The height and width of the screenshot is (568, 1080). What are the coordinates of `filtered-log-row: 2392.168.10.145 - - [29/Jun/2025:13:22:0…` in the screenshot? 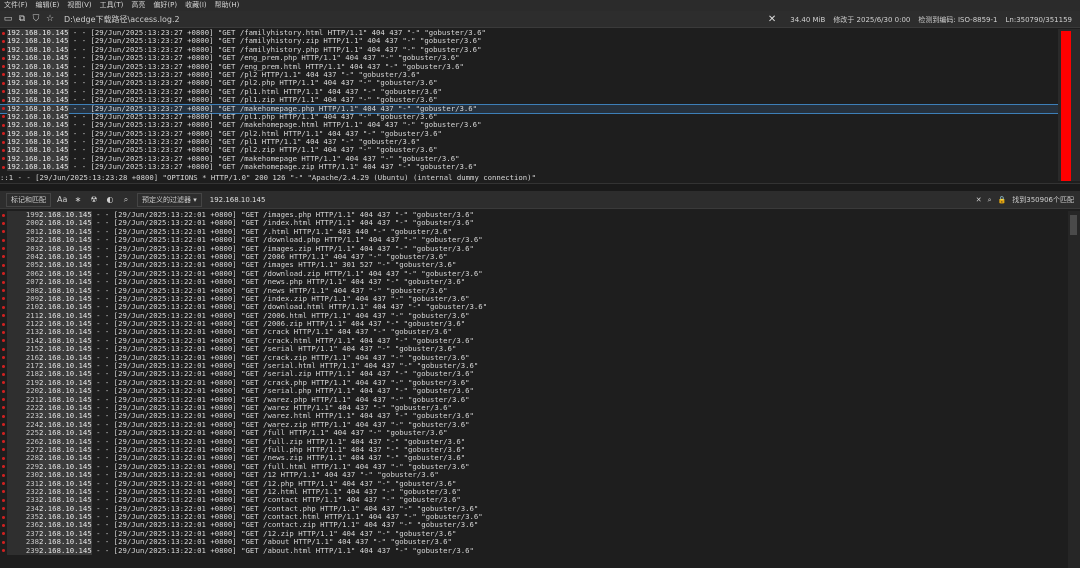 It's located at (533, 550).